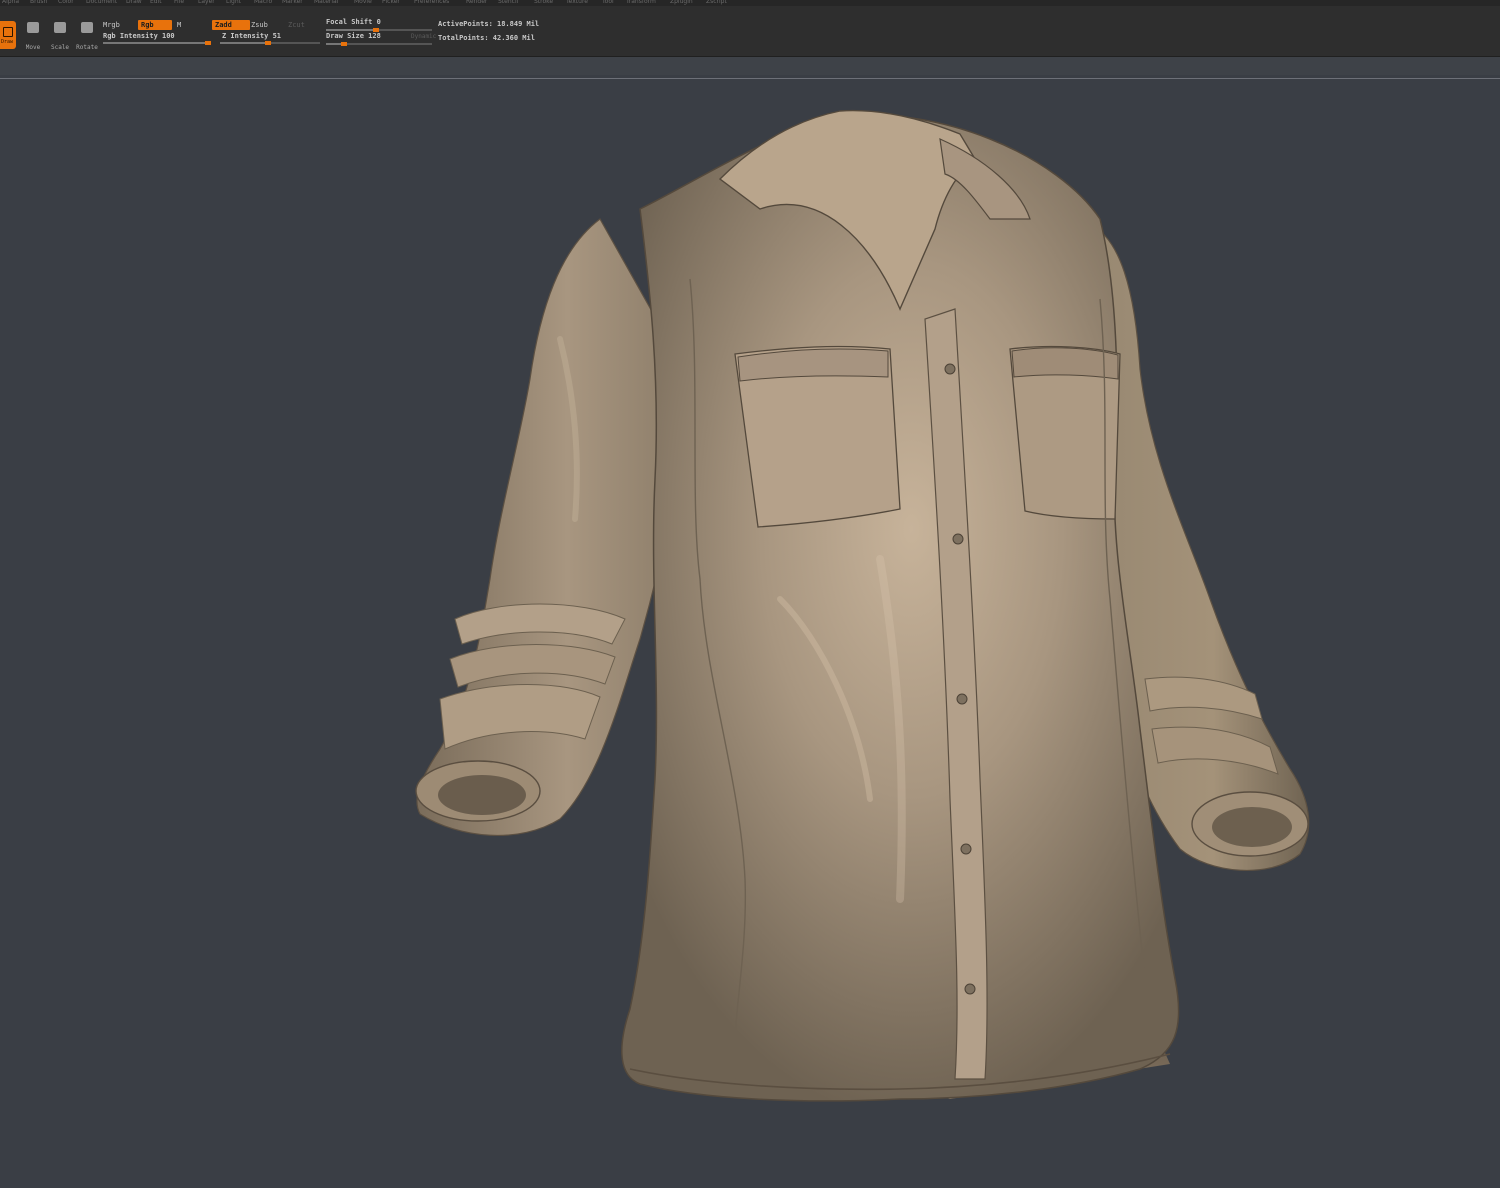 The height and width of the screenshot is (1188, 1500). Describe the element at coordinates (716, 2) in the screenshot. I see `menu-item-zscript: Zscript` at that location.